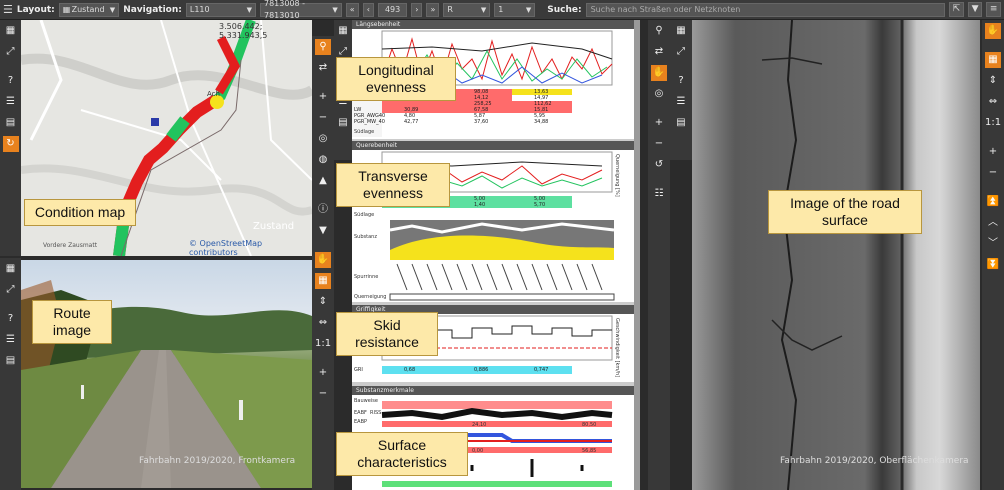 This screenshot has width=1004, height=490. What do you see at coordinates (479, 425) in the screenshot?
I see `surface-value: 24,10` at bounding box center [479, 425].